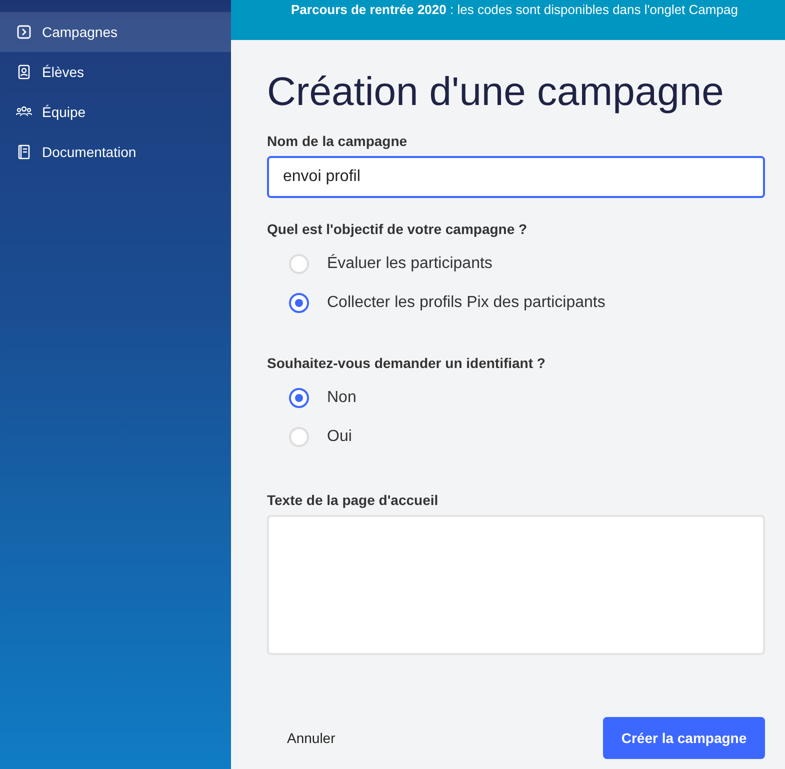 The height and width of the screenshot is (769, 785). Describe the element at coordinates (64, 112) in the screenshot. I see `sidebar-label: Équipe` at that location.